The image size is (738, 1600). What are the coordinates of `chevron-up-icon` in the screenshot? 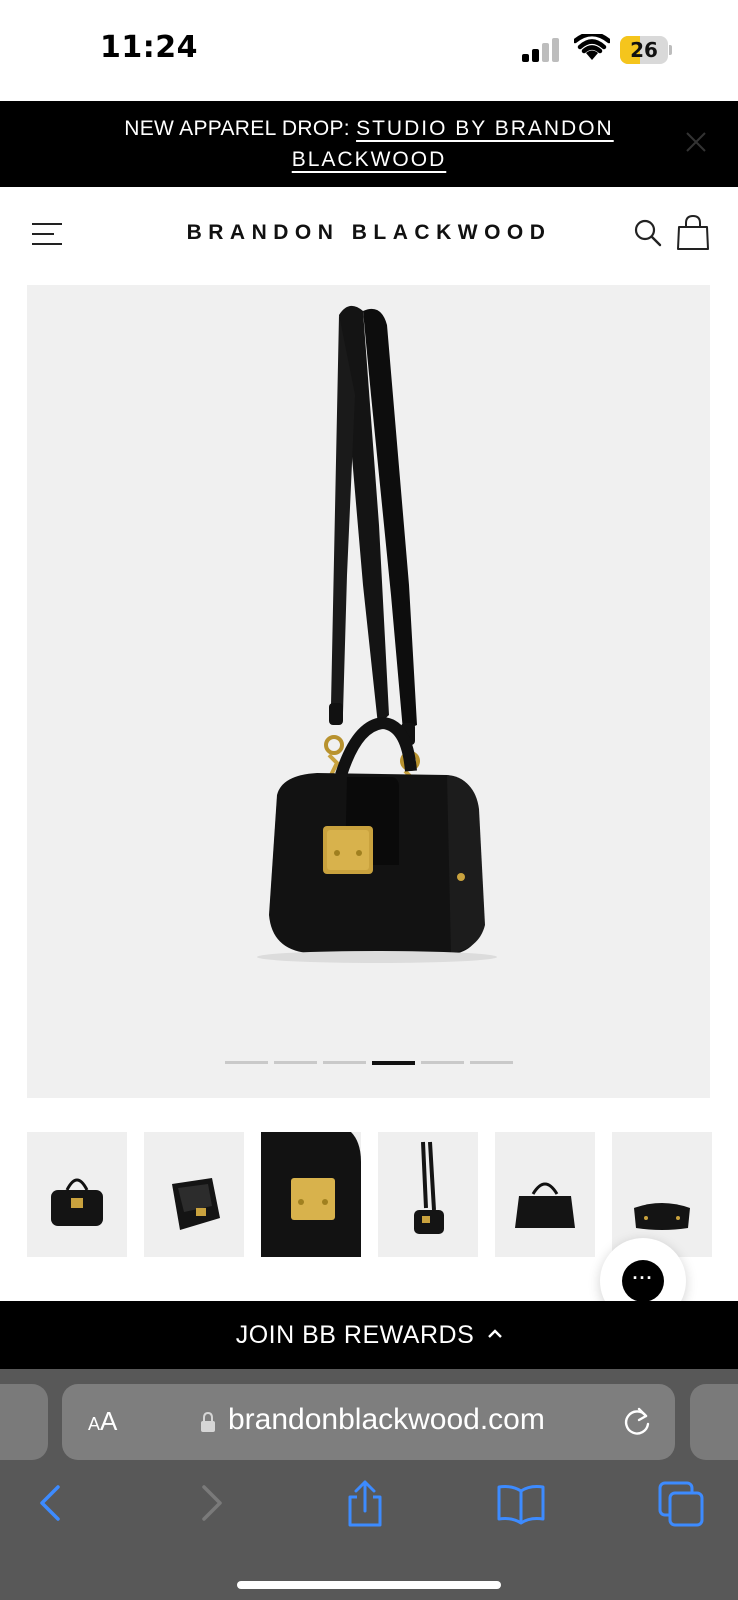 It's located at (495, 1334).